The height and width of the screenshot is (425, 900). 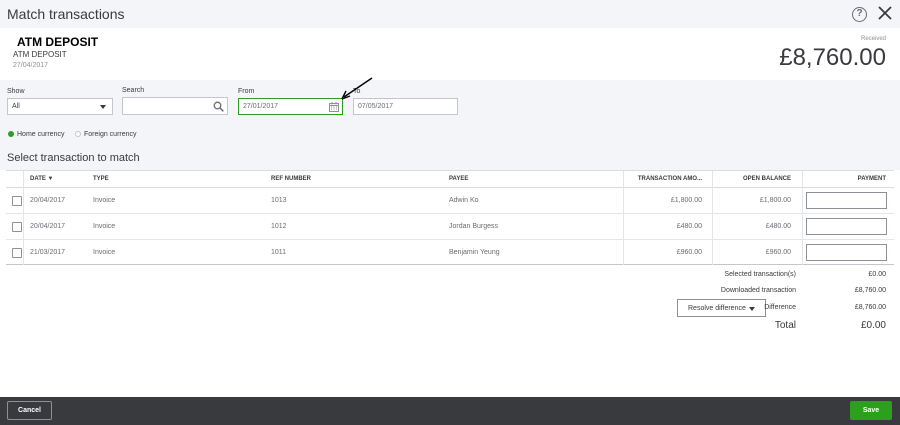 What do you see at coordinates (16, 106) in the screenshot?
I see `show-select-value: All` at bounding box center [16, 106].